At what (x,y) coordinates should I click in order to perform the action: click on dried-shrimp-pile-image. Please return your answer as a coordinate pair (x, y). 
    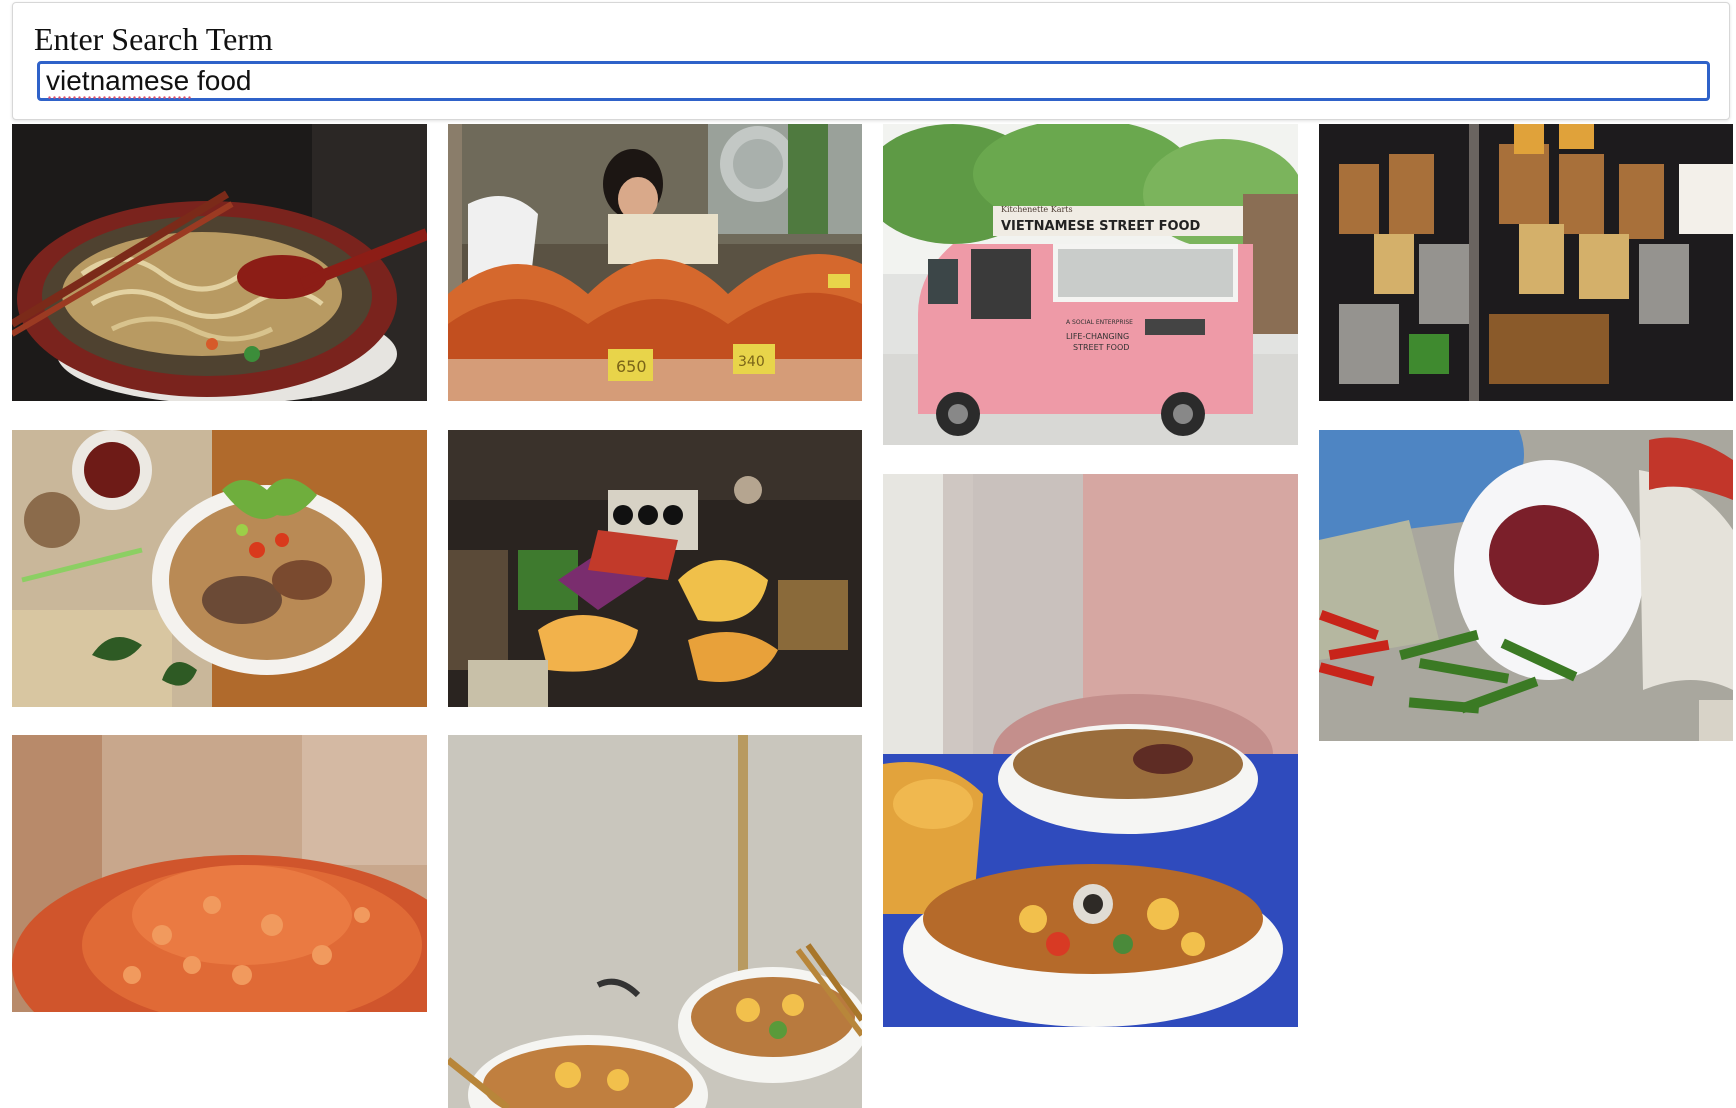
    Looking at the image, I should click on (219, 873).